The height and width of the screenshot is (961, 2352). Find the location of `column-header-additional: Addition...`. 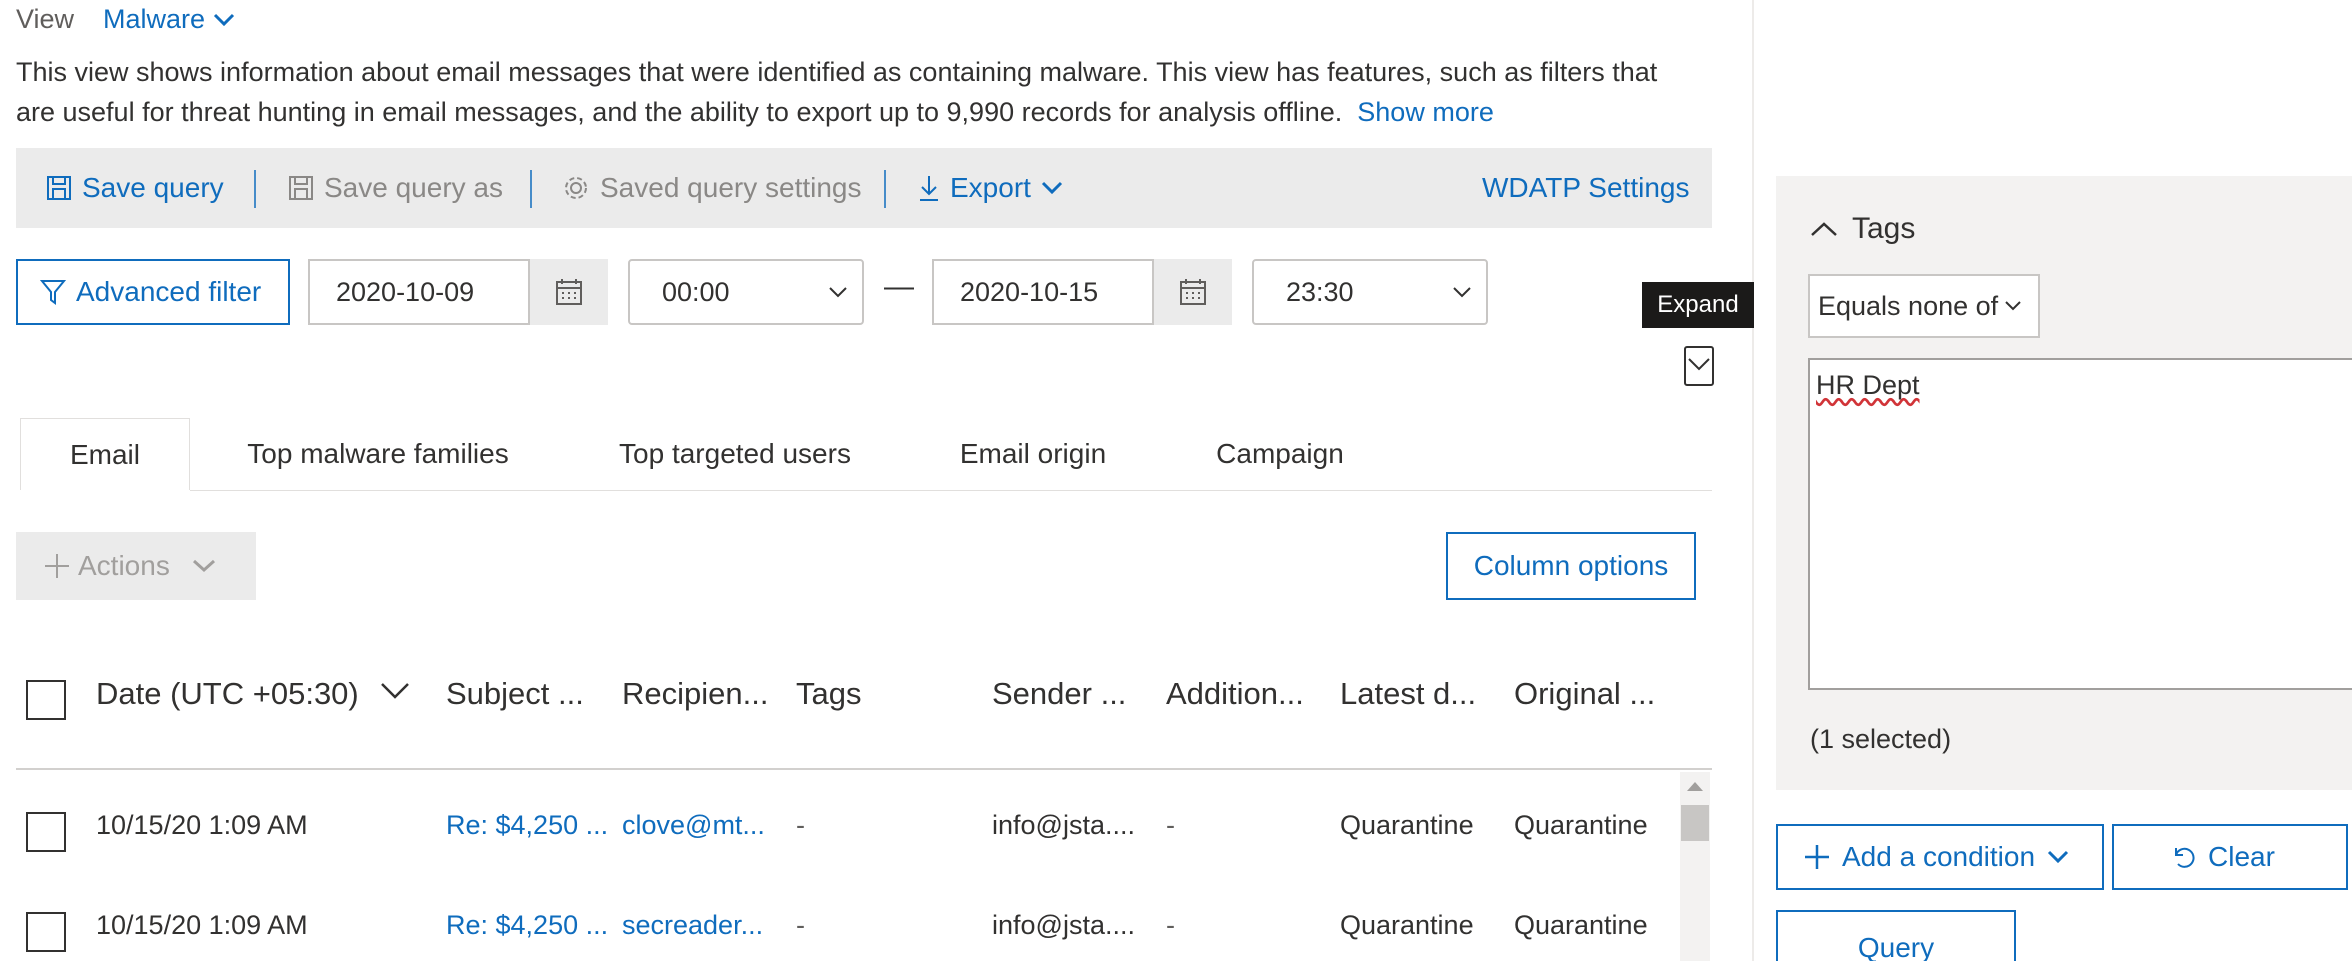

column-header-additional: Addition... is located at coordinates (1235, 694).